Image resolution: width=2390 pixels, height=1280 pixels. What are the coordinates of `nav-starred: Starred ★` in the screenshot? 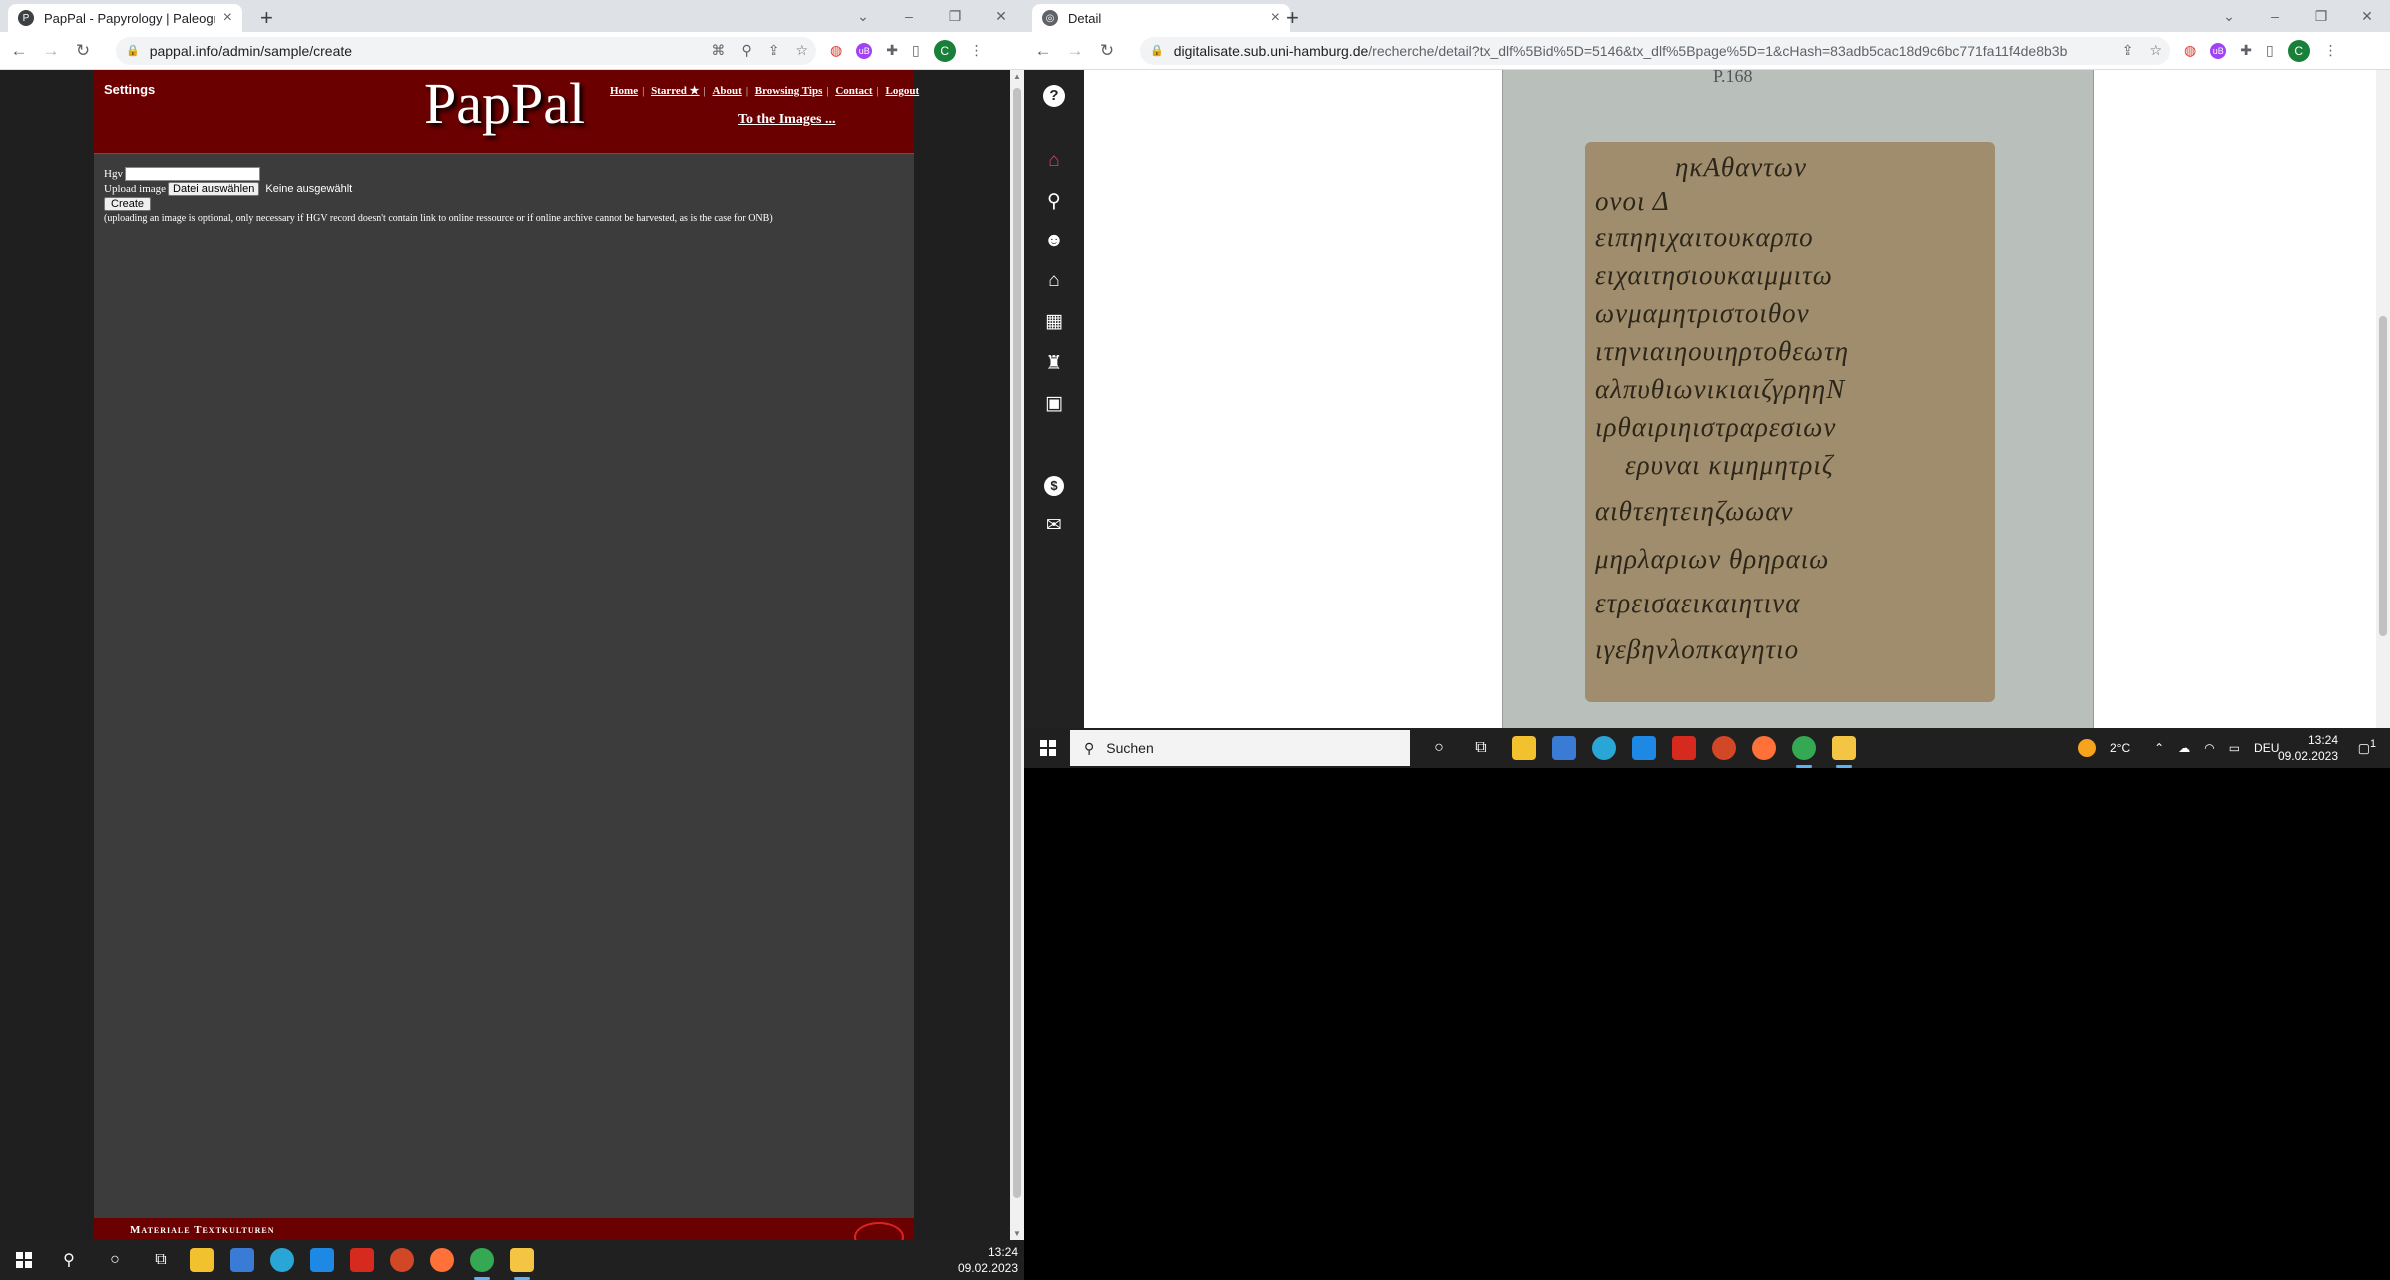 It's located at (675, 91).